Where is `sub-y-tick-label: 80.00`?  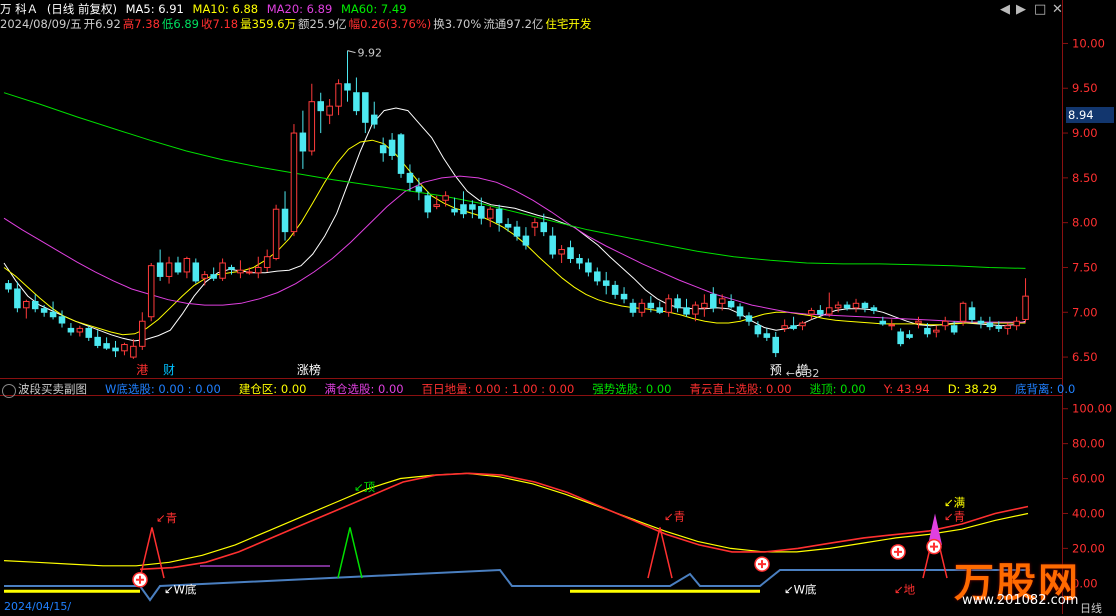 sub-y-tick-label: 80.00 is located at coordinates (1088, 444).